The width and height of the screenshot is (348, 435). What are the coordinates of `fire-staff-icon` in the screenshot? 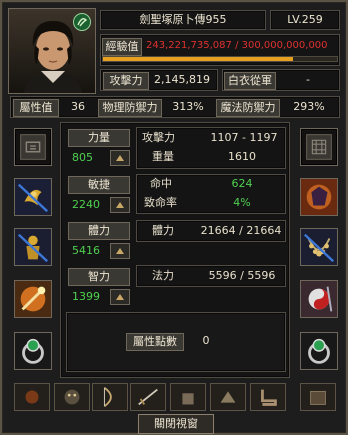 It's located at (33, 299).